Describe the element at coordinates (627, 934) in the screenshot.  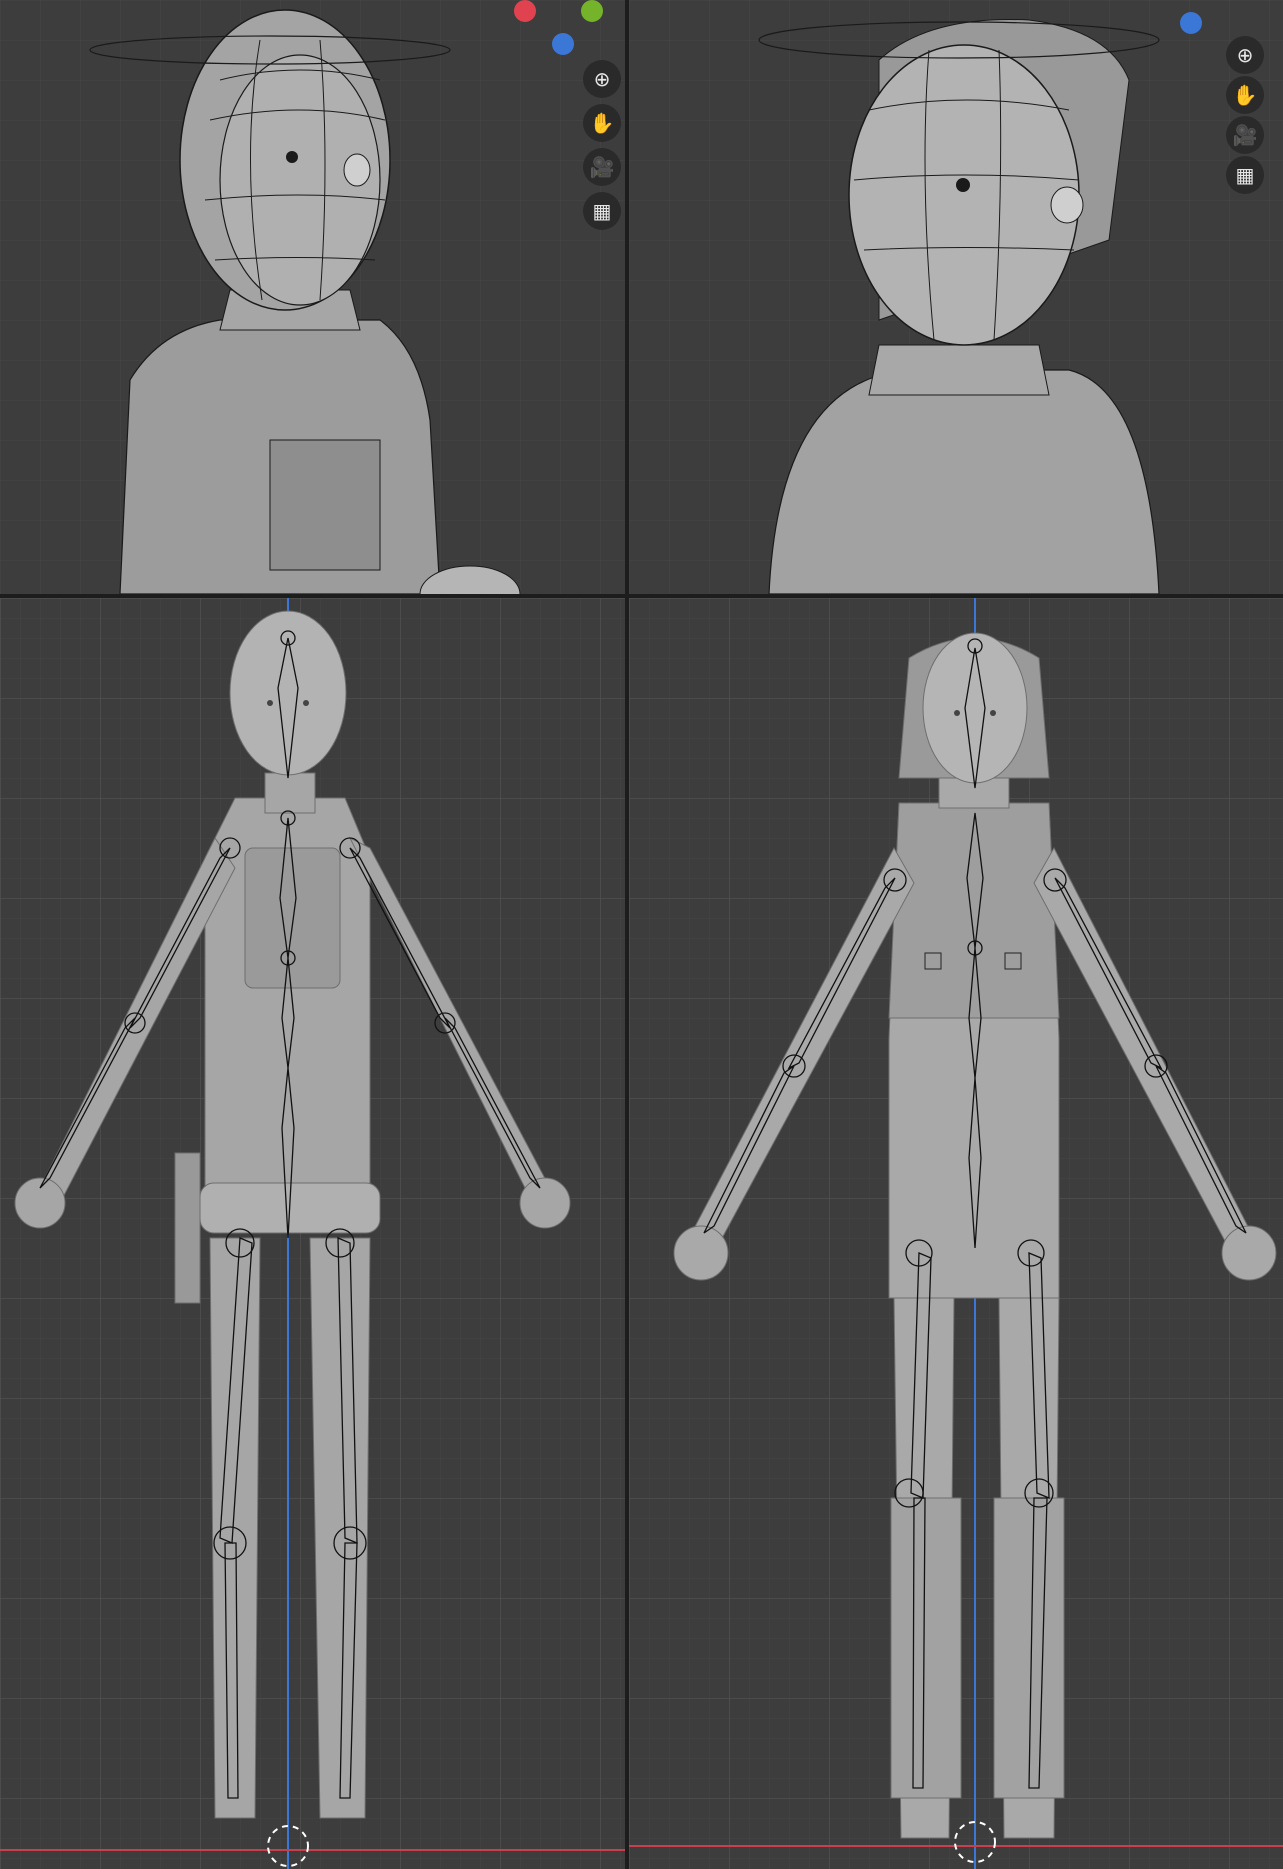
I see `viewport-splitter-vertical` at that location.